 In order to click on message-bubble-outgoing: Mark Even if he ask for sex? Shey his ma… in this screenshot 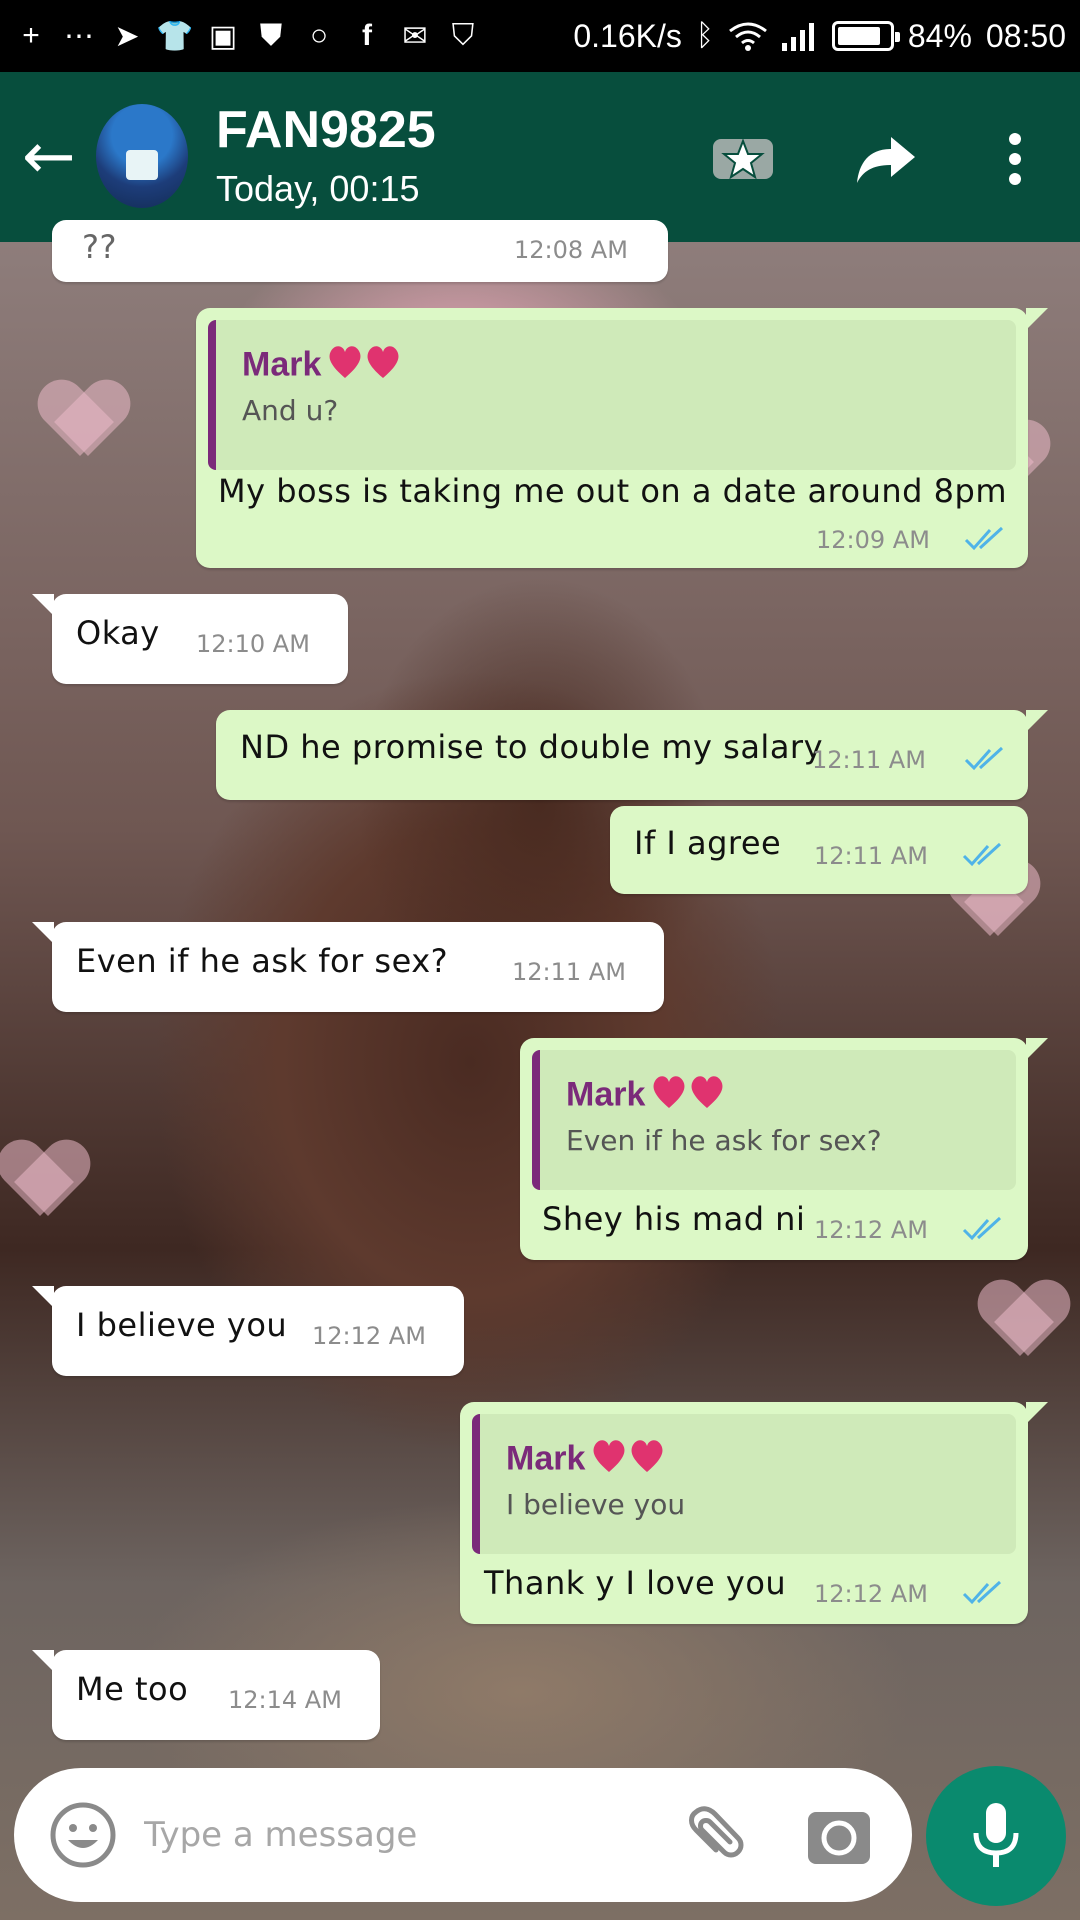, I will do `click(784, 1149)`.